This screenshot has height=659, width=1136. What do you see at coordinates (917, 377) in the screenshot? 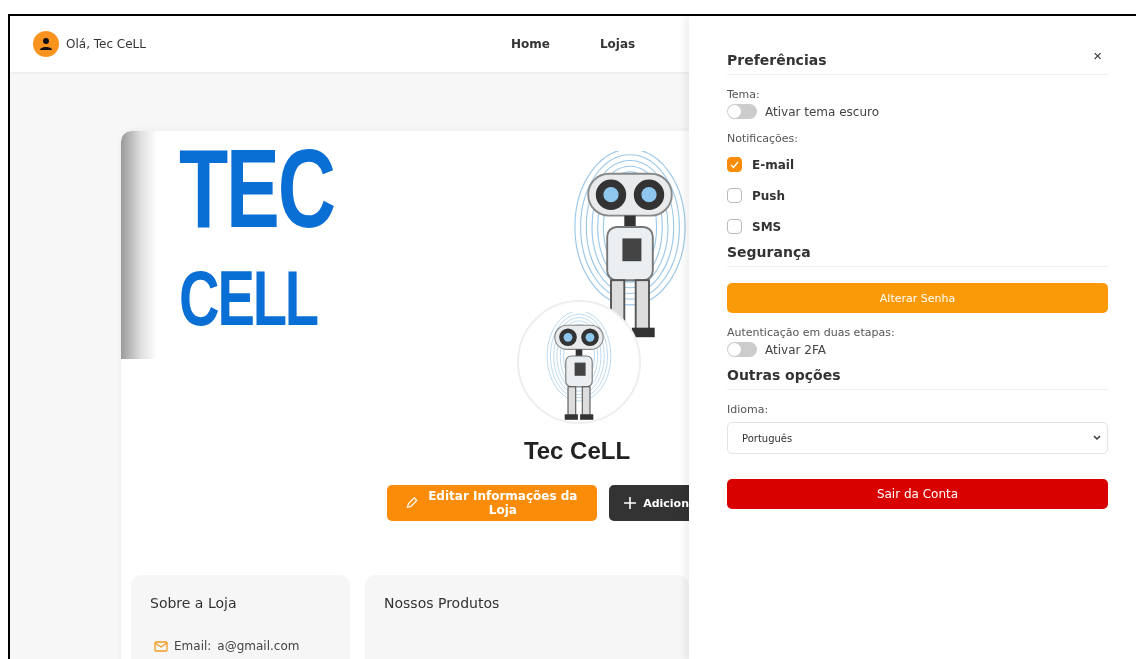
I see `section-title: Outras opções` at bounding box center [917, 377].